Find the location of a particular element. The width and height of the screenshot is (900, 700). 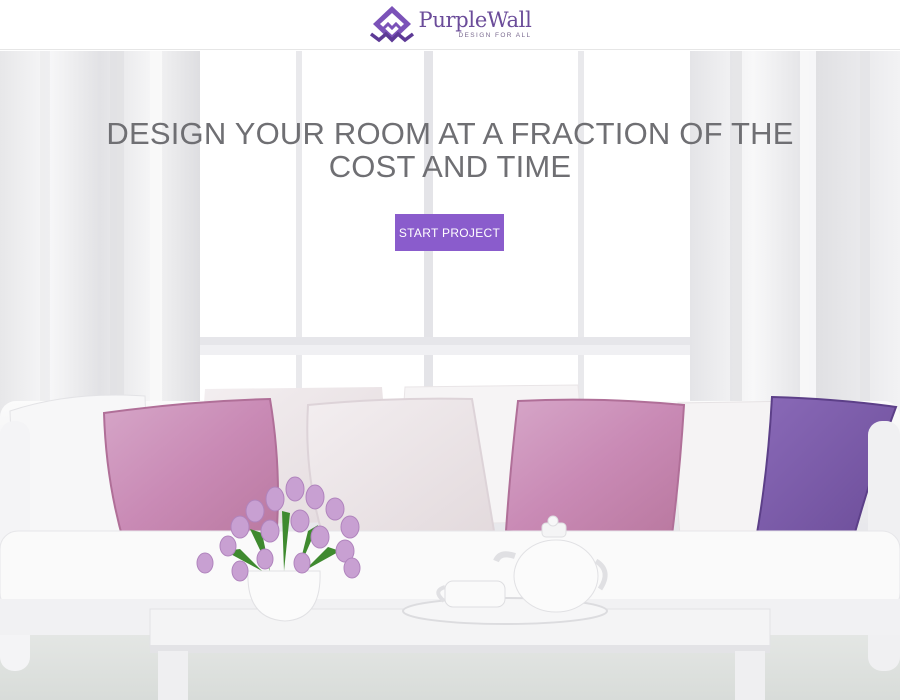

hero-headline-line2: COST AND TIME is located at coordinates (450, 166).